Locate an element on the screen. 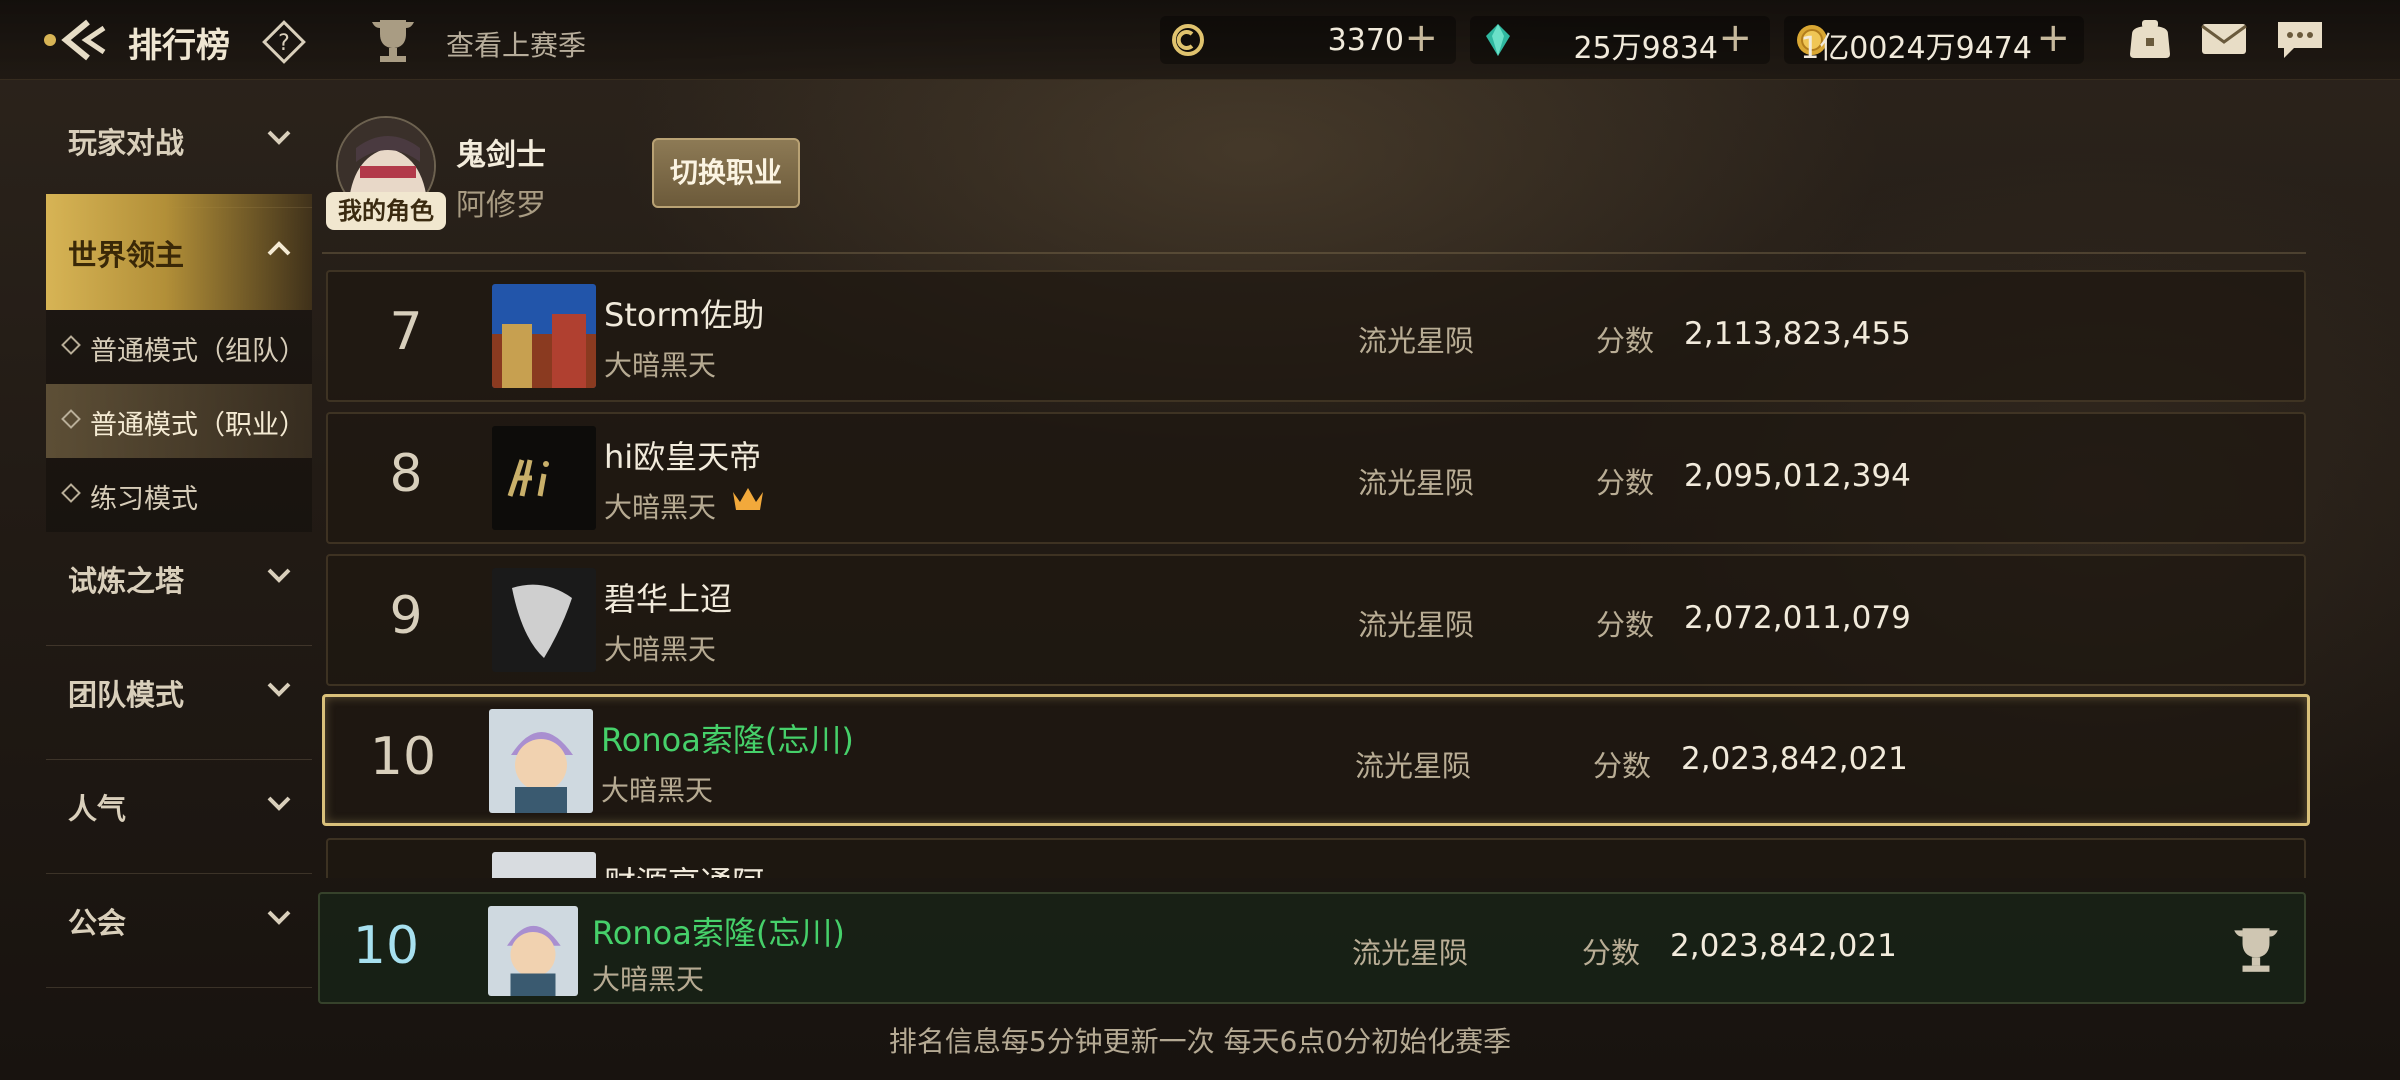  sidebar-item-pvp: 玩家对战 is located at coordinates (179, 152).